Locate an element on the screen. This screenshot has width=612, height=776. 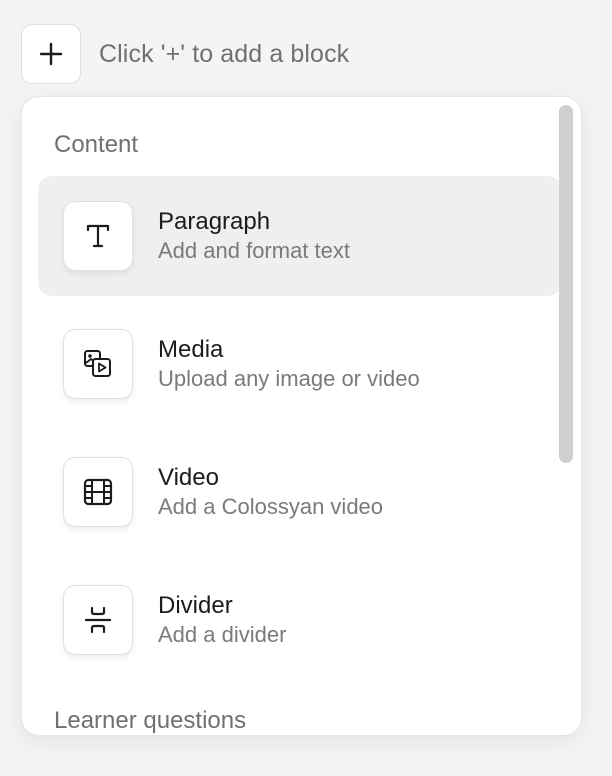
block-option-title: Divider is located at coordinates (195, 605).